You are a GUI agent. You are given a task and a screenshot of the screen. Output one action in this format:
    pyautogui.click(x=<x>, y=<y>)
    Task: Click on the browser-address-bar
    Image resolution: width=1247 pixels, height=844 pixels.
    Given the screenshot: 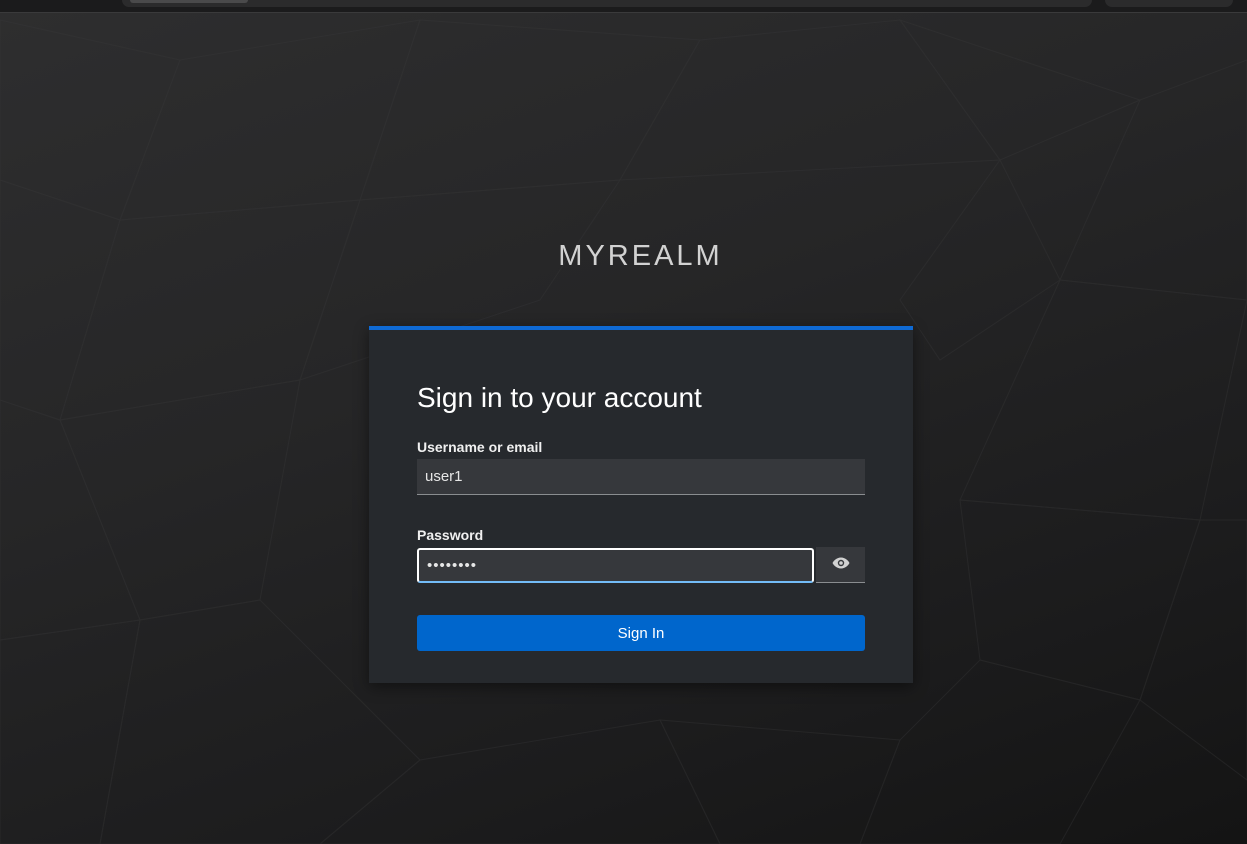 What is the action you would take?
    pyautogui.click(x=607, y=3)
    